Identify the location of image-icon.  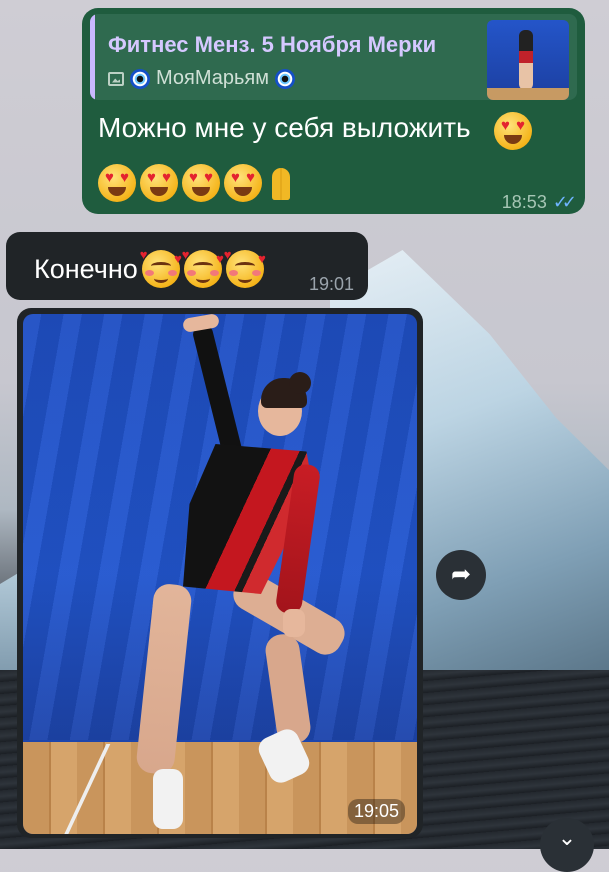
(116, 78).